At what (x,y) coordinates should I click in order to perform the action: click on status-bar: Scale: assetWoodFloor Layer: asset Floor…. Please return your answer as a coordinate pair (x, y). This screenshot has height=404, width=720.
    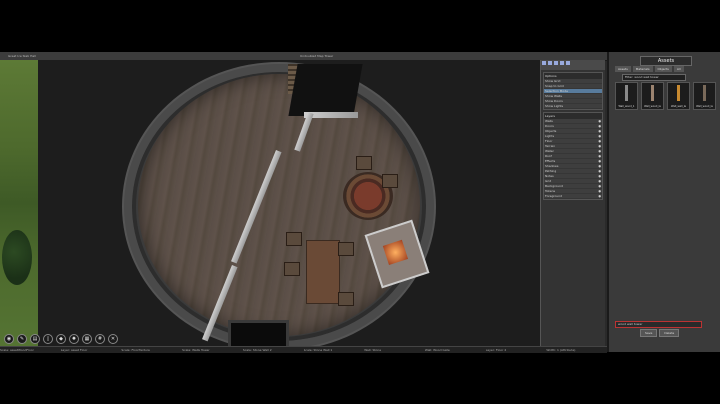
    Looking at the image, I should click on (303, 349).